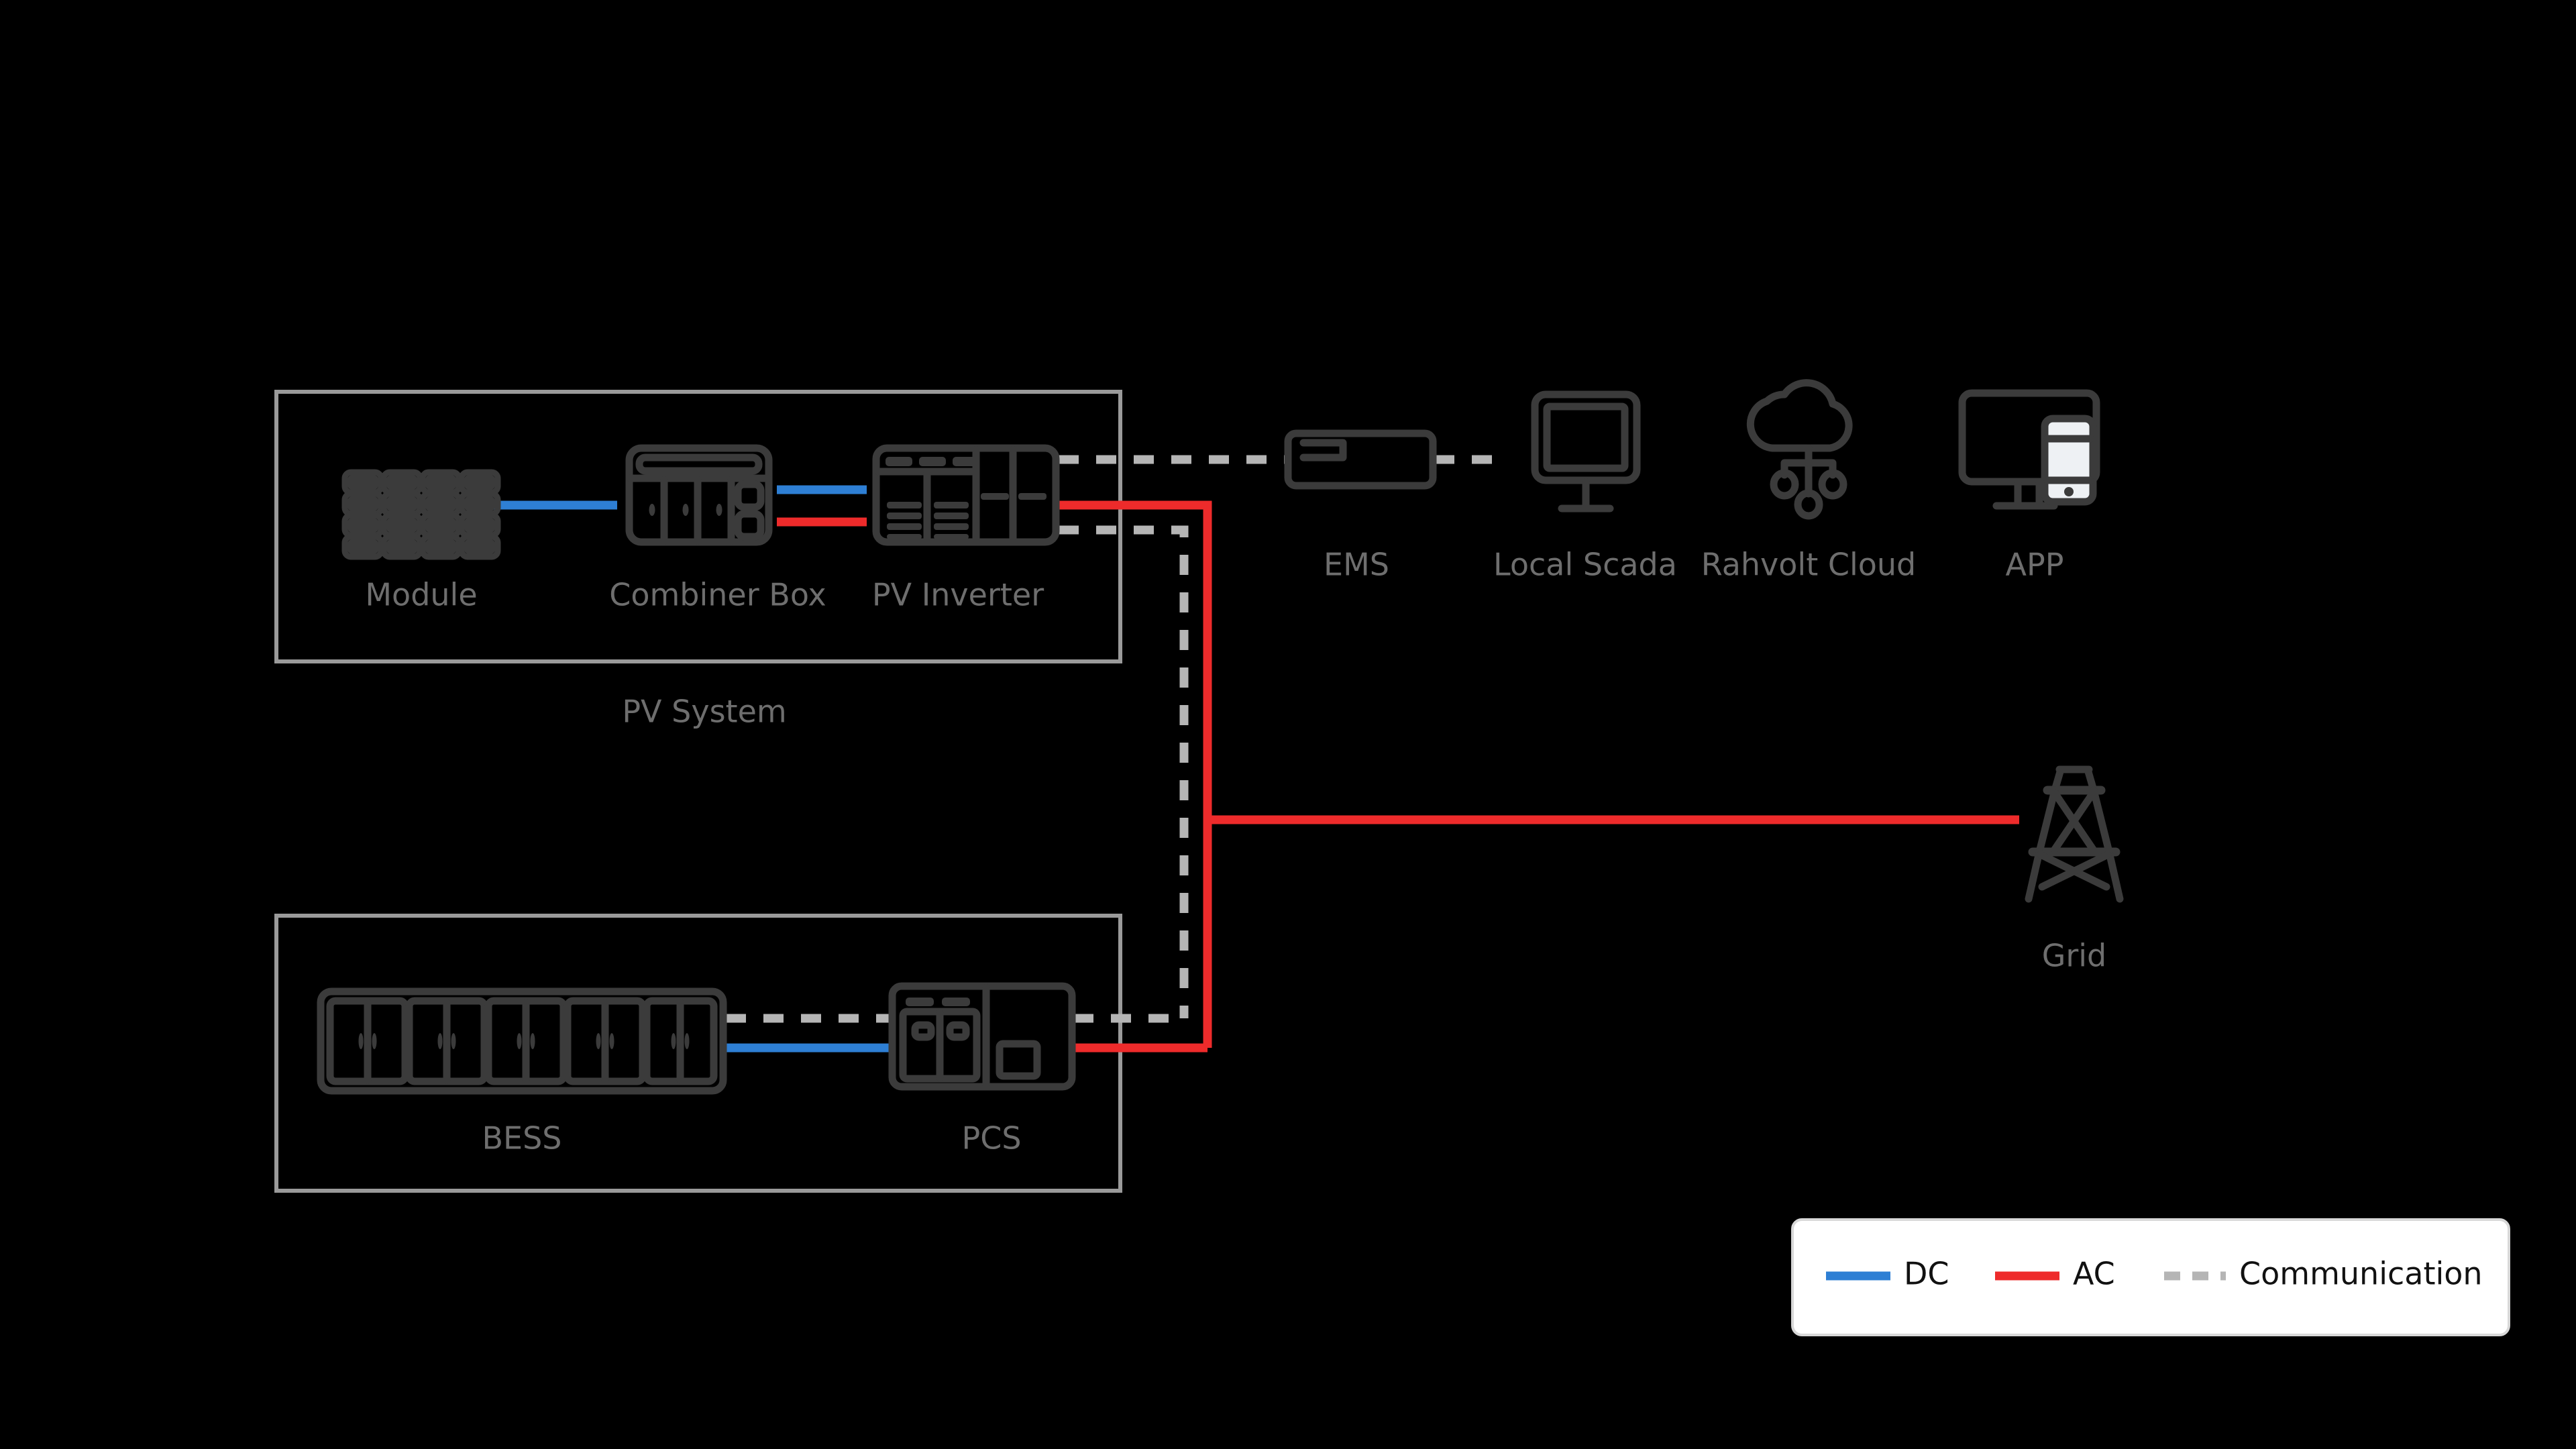 The height and width of the screenshot is (1449, 2576). What do you see at coordinates (2150, 1277) in the screenshot?
I see `legend: DC AC Communication` at bounding box center [2150, 1277].